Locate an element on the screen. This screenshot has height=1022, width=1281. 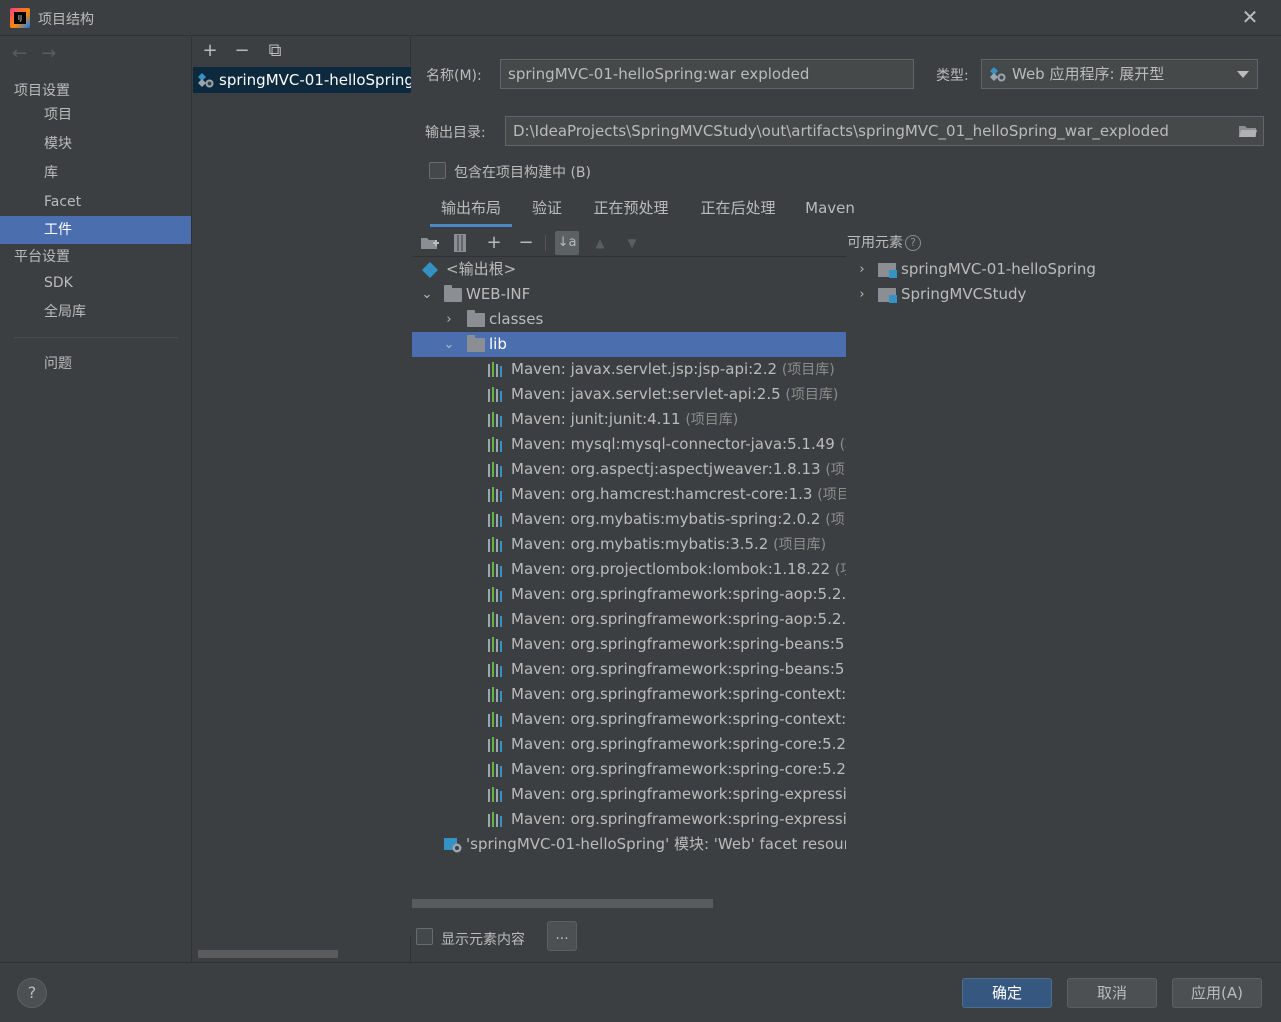
tab-output-layout: 输出布局 is located at coordinates (471, 212).